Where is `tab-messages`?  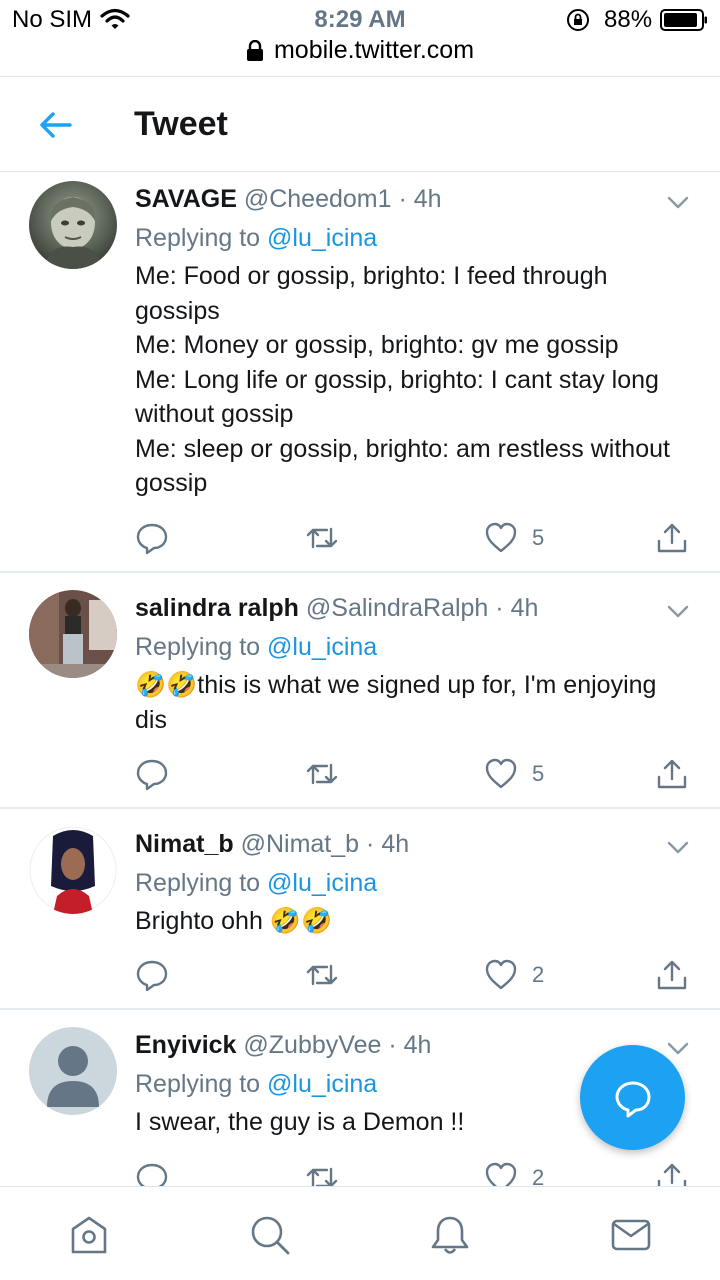
tab-messages is located at coordinates (631, 1235).